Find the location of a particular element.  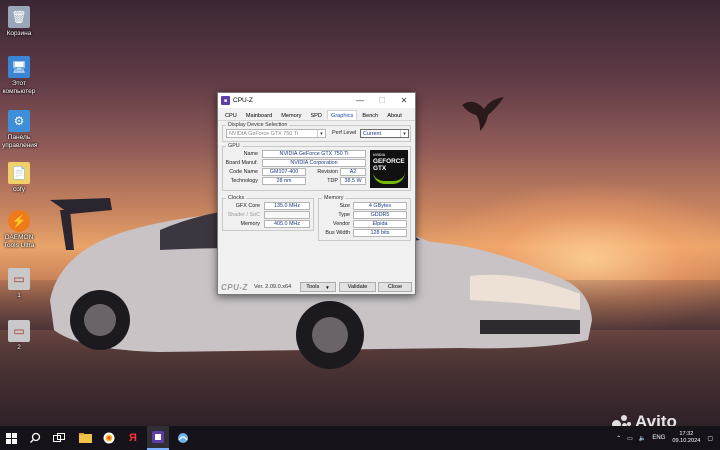

tab-mainboard: Mainboard is located at coordinates (259, 115).